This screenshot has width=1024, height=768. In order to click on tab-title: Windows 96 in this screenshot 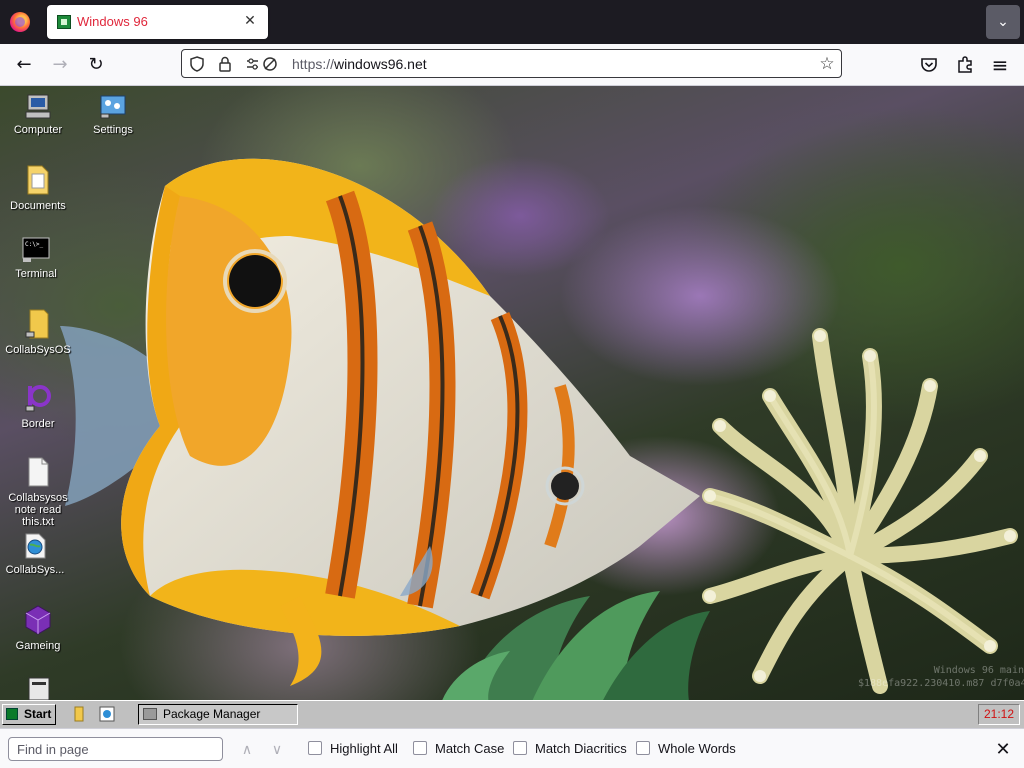, I will do `click(112, 21)`.